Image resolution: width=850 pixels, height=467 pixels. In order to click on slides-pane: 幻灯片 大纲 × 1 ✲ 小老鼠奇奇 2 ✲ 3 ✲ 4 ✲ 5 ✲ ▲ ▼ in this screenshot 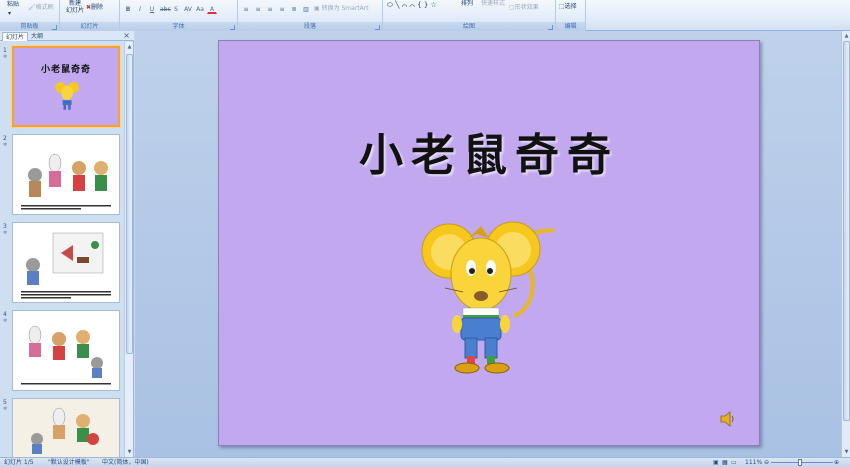, I will do `click(67, 244)`.